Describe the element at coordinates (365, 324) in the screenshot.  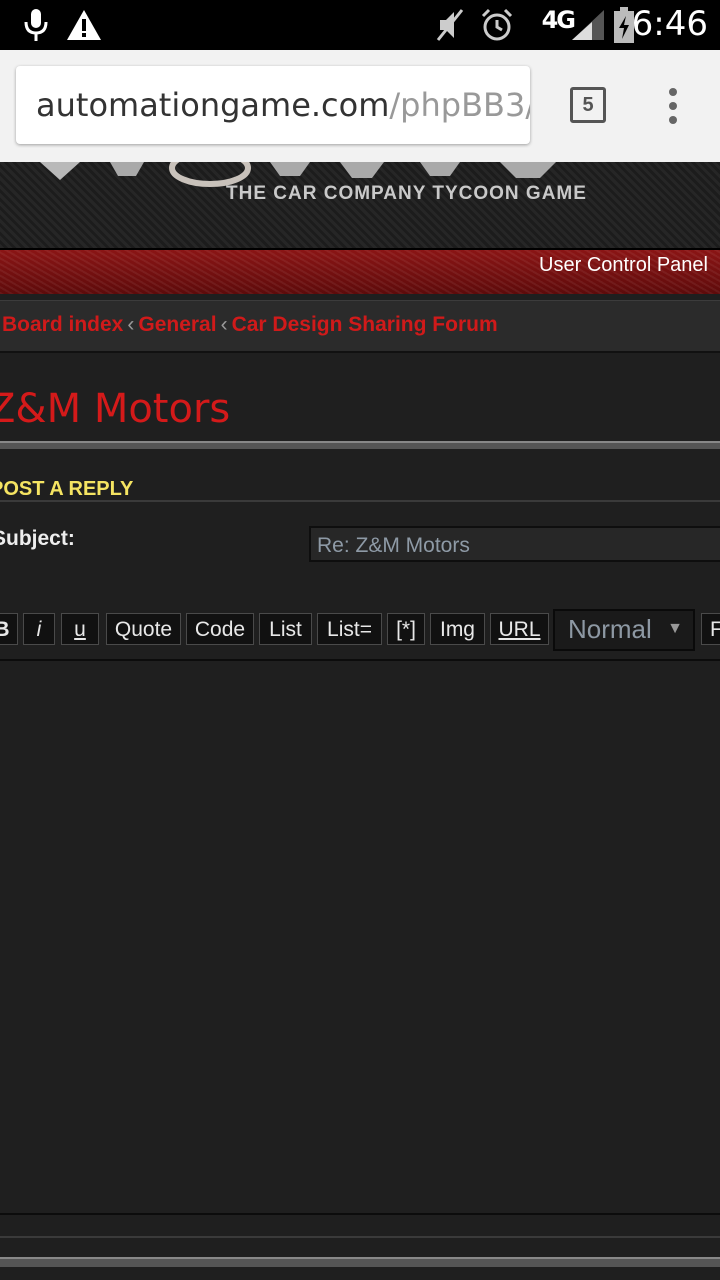
I see `breadcrumb-car-design-sharing-forum: Car Design Sharing Forum` at that location.